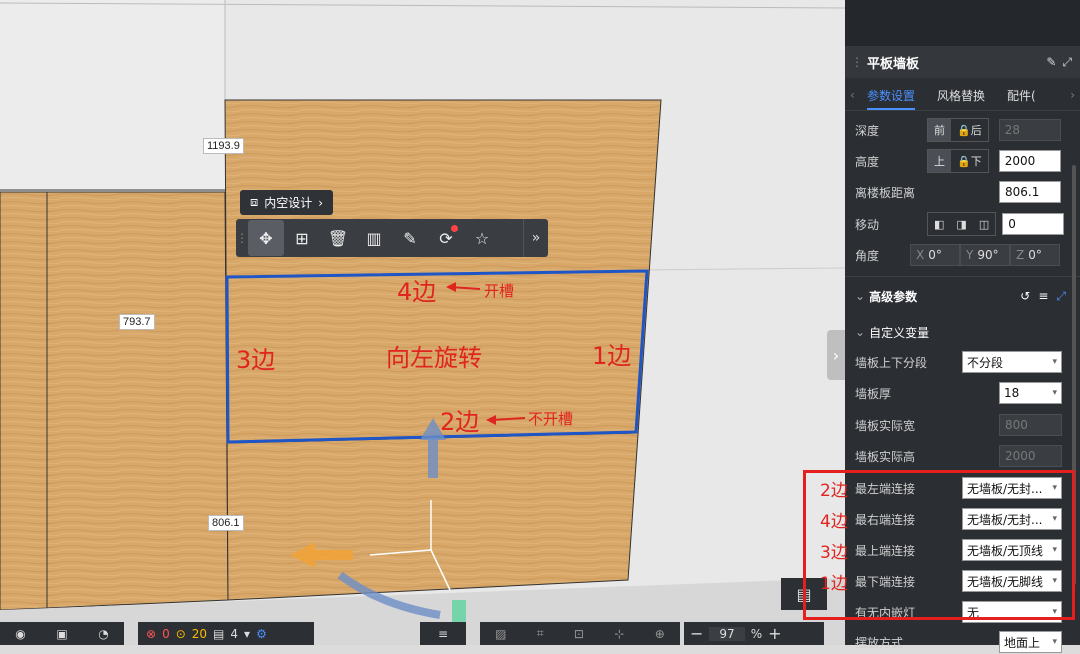  Describe the element at coordinates (1029, 161) in the screenshot. I see `height-input: 2000` at that location.